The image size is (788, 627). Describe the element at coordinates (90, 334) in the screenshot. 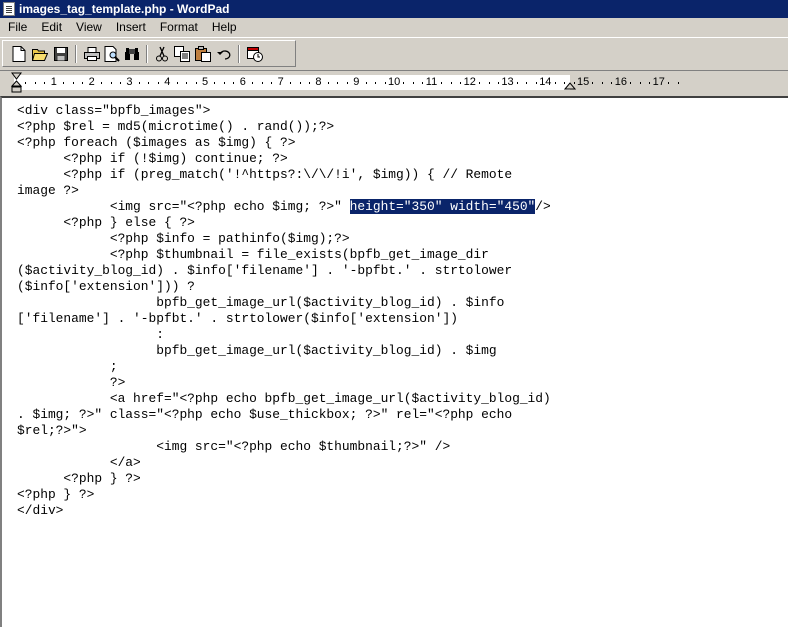

I see `line-text: :` at that location.